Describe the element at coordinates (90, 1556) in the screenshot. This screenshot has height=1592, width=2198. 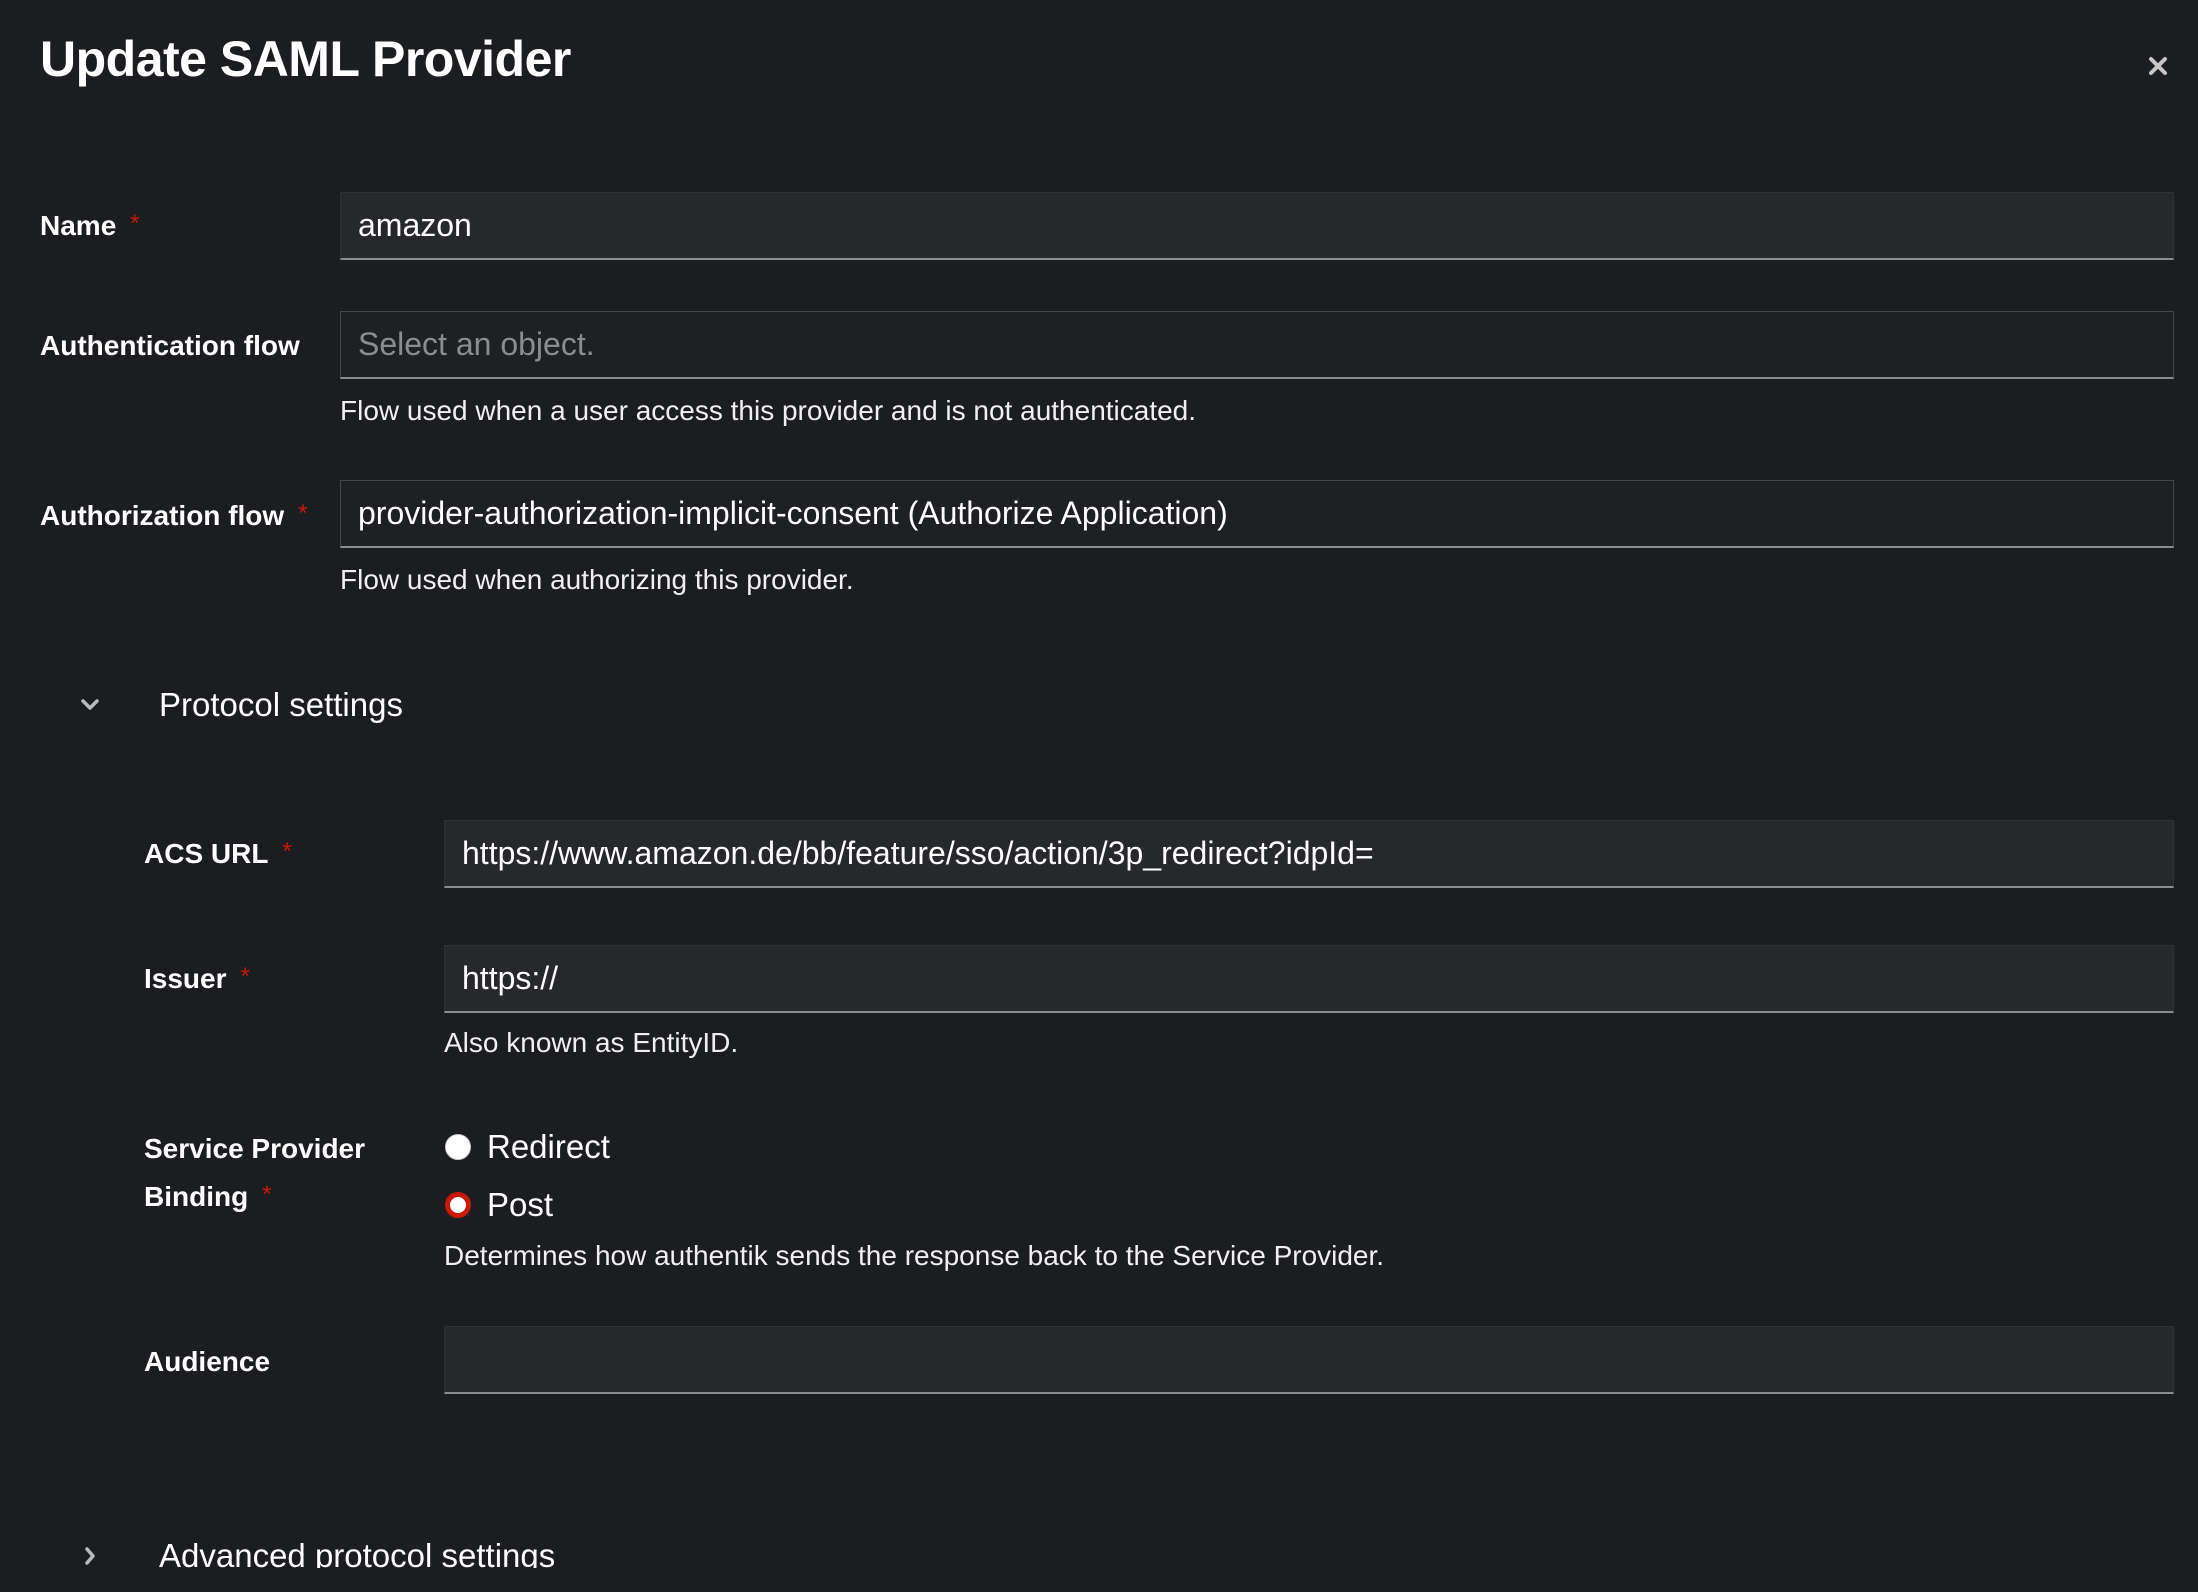
I see `chevron-right-icon` at that location.